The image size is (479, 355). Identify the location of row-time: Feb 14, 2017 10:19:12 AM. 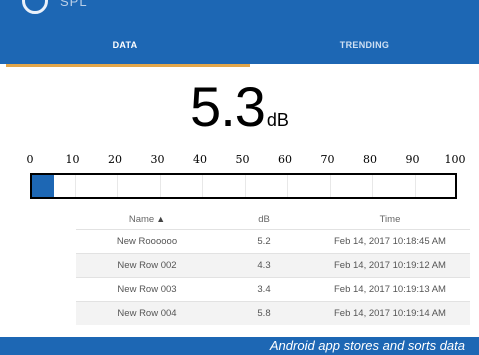
(390, 265).